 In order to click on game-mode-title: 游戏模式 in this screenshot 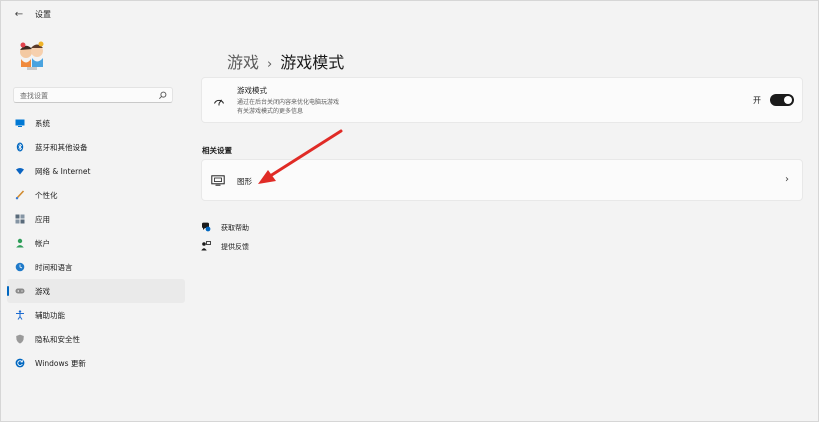, I will do `click(252, 90)`.